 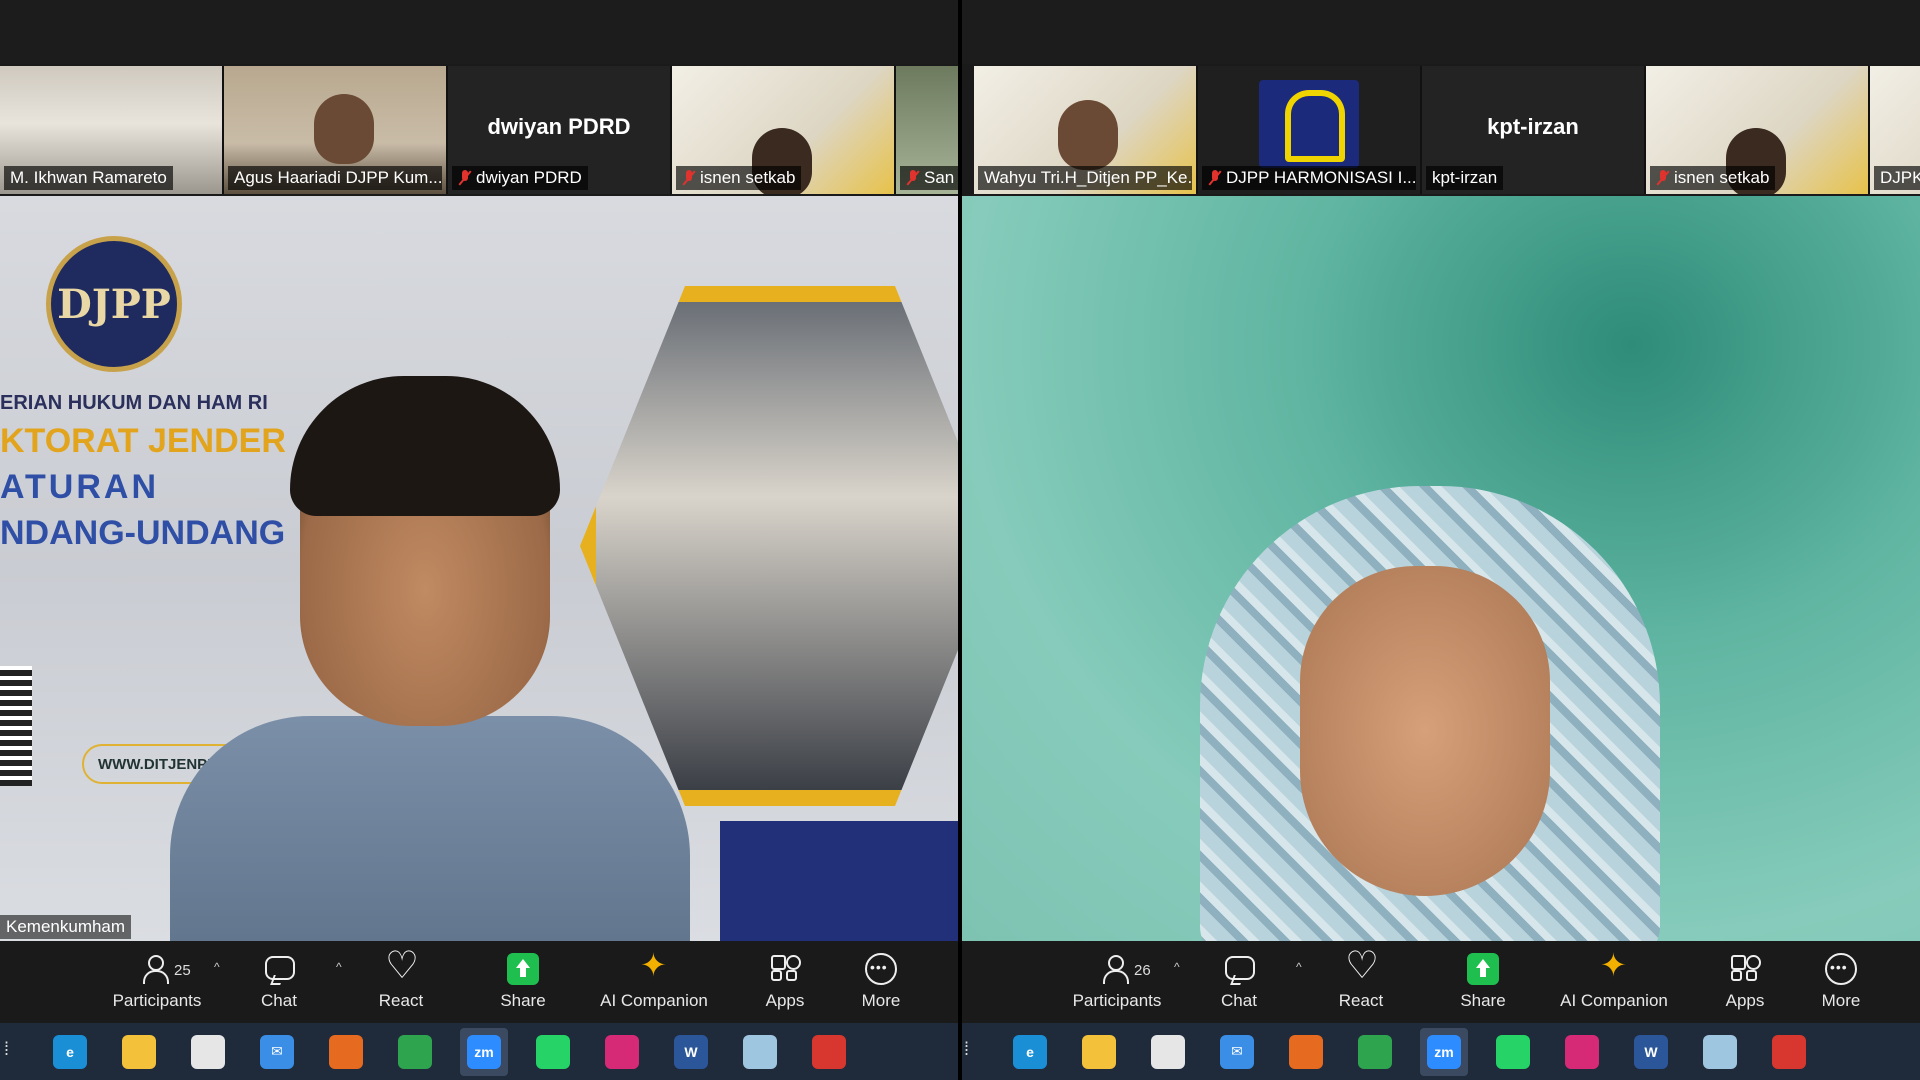 I want to click on heart-icon, so click(x=1362, y=966).